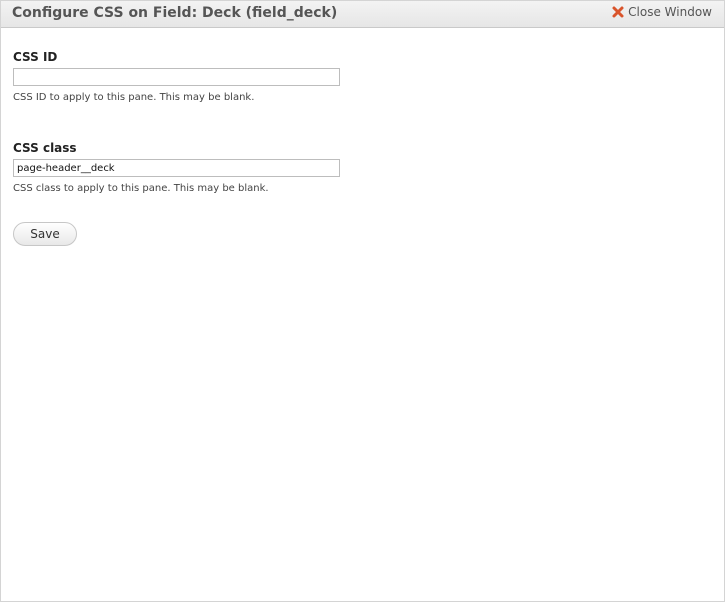 This screenshot has width=725, height=602. I want to click on css-class-input, so click(176, 168).